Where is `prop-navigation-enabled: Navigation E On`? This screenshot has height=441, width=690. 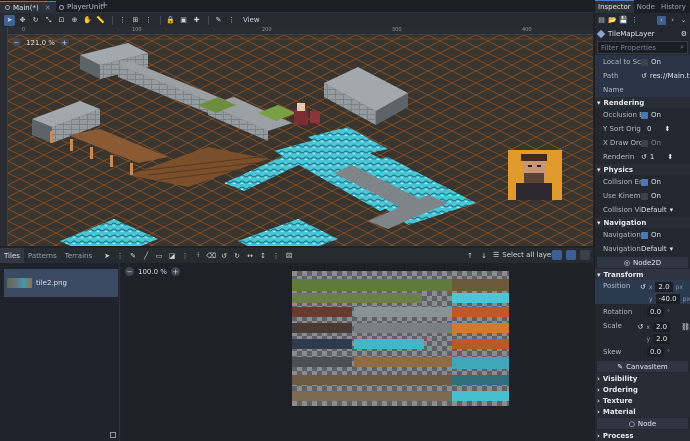
prop-navigation-enabled: Navigation E On is located at coordinates (642, 235).